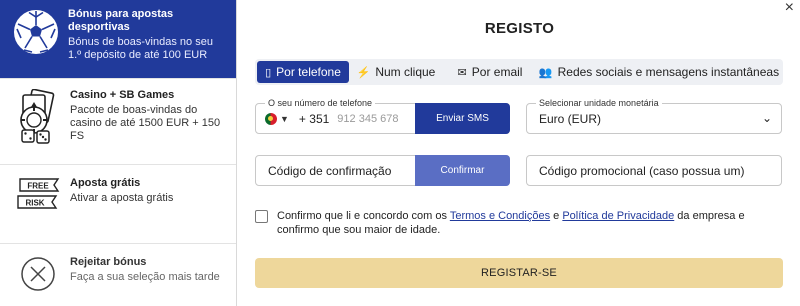  I want to click on confirmation-field: Confirmar, so click(382, 170).